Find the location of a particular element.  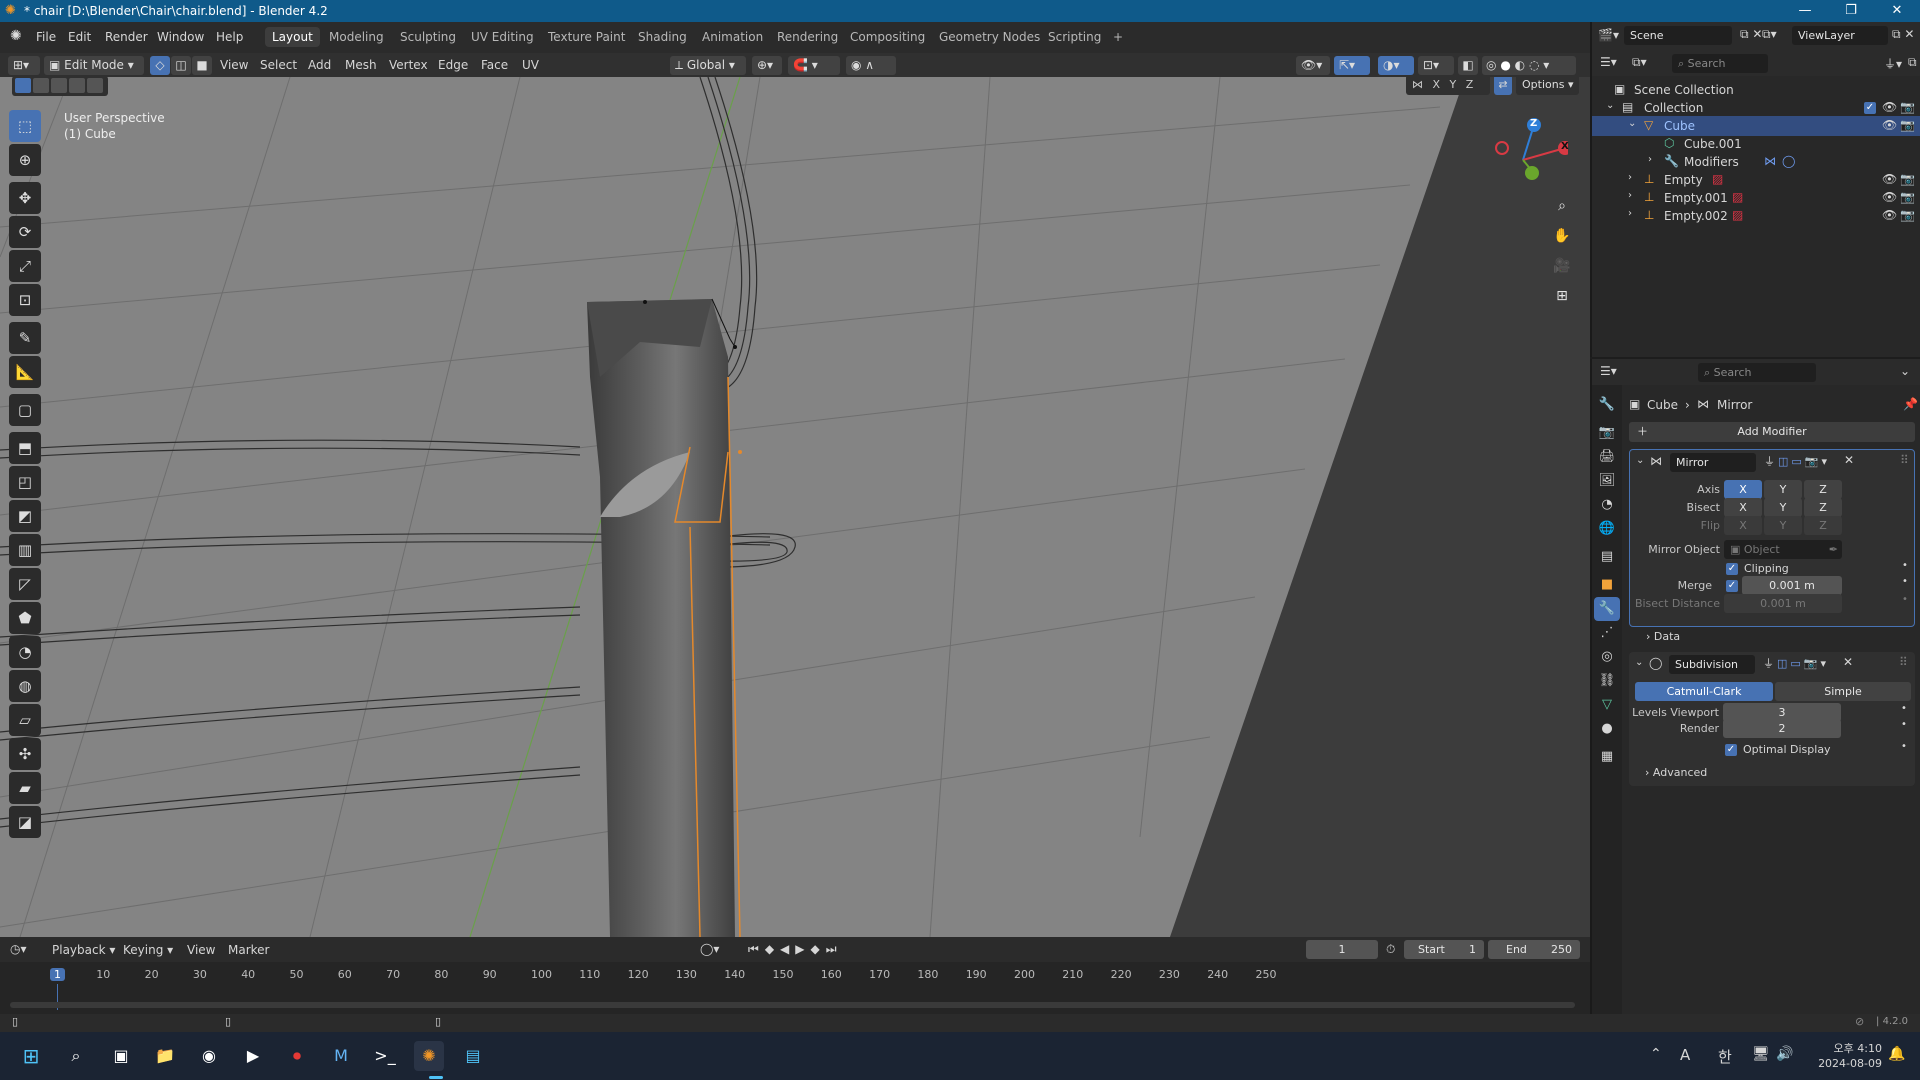

flip-z-toggle: Z is located at coordinates (1823, 525).